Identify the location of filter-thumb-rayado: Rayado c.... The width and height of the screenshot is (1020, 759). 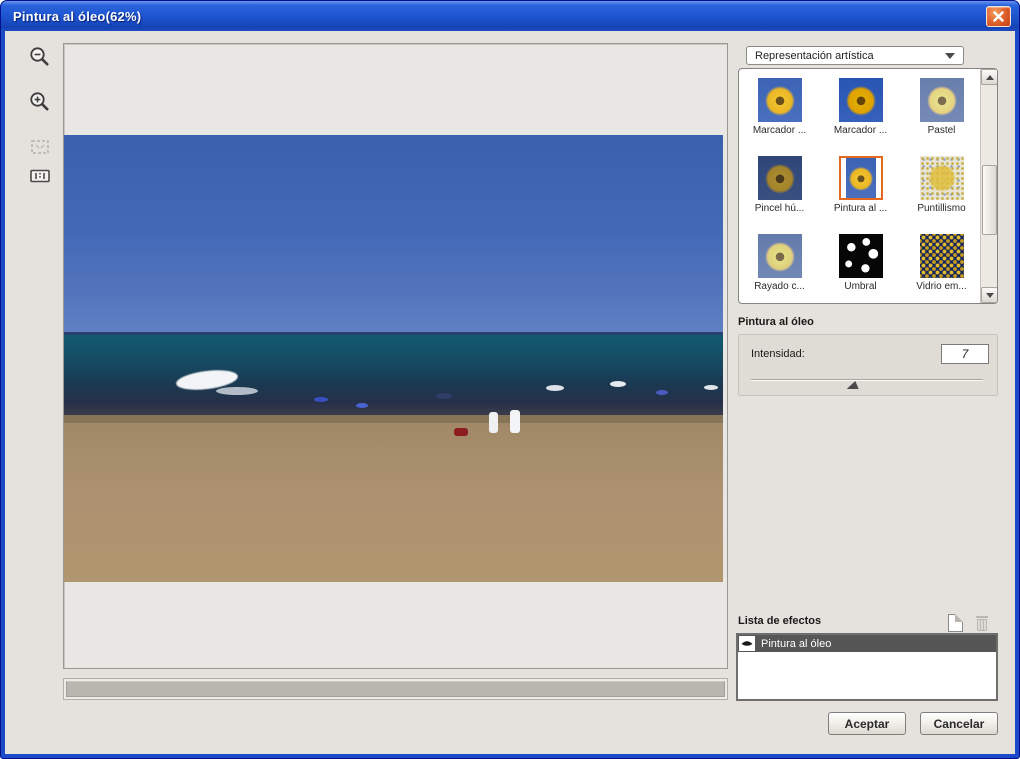
(779, 264).